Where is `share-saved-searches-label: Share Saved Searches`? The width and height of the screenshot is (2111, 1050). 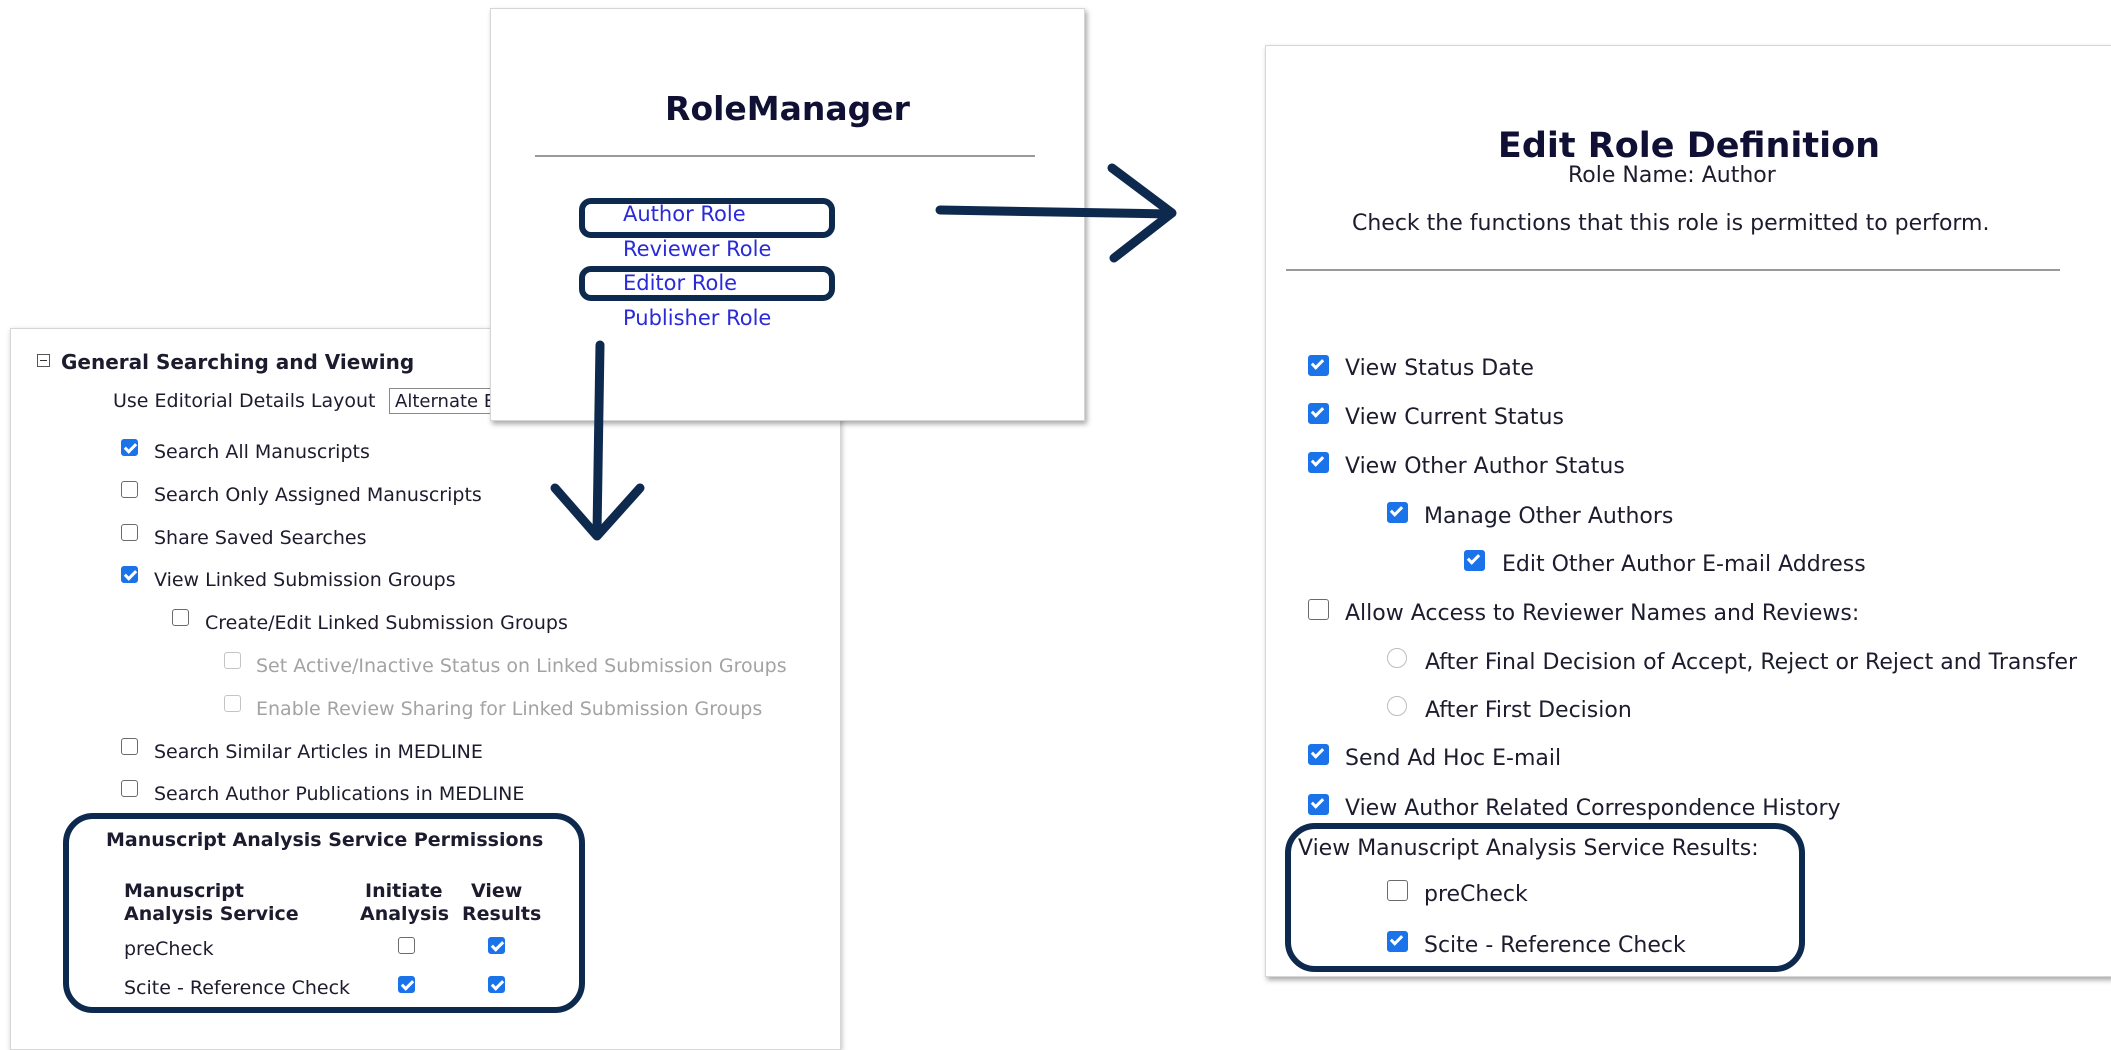 share-saved-searches-label: Share Saved Searches is located at coordinates (260, 538).